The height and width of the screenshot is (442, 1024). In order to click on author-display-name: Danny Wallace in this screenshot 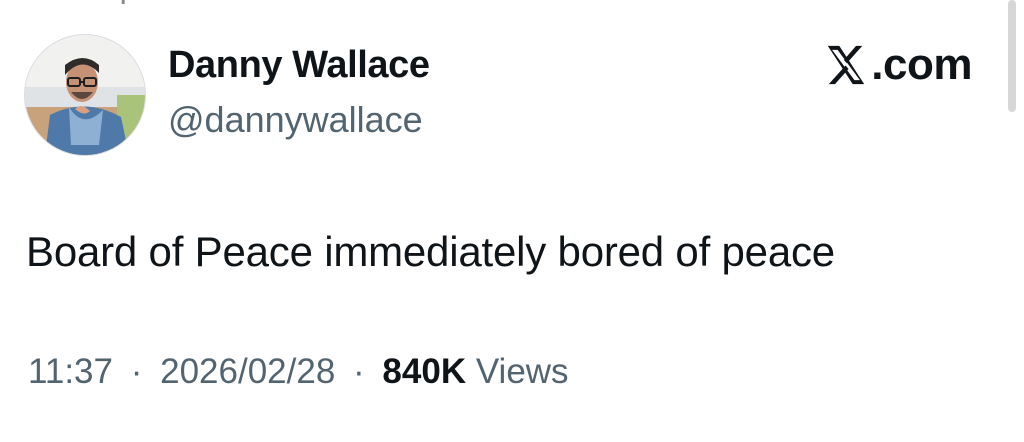, I will do `click(299, 65)`.